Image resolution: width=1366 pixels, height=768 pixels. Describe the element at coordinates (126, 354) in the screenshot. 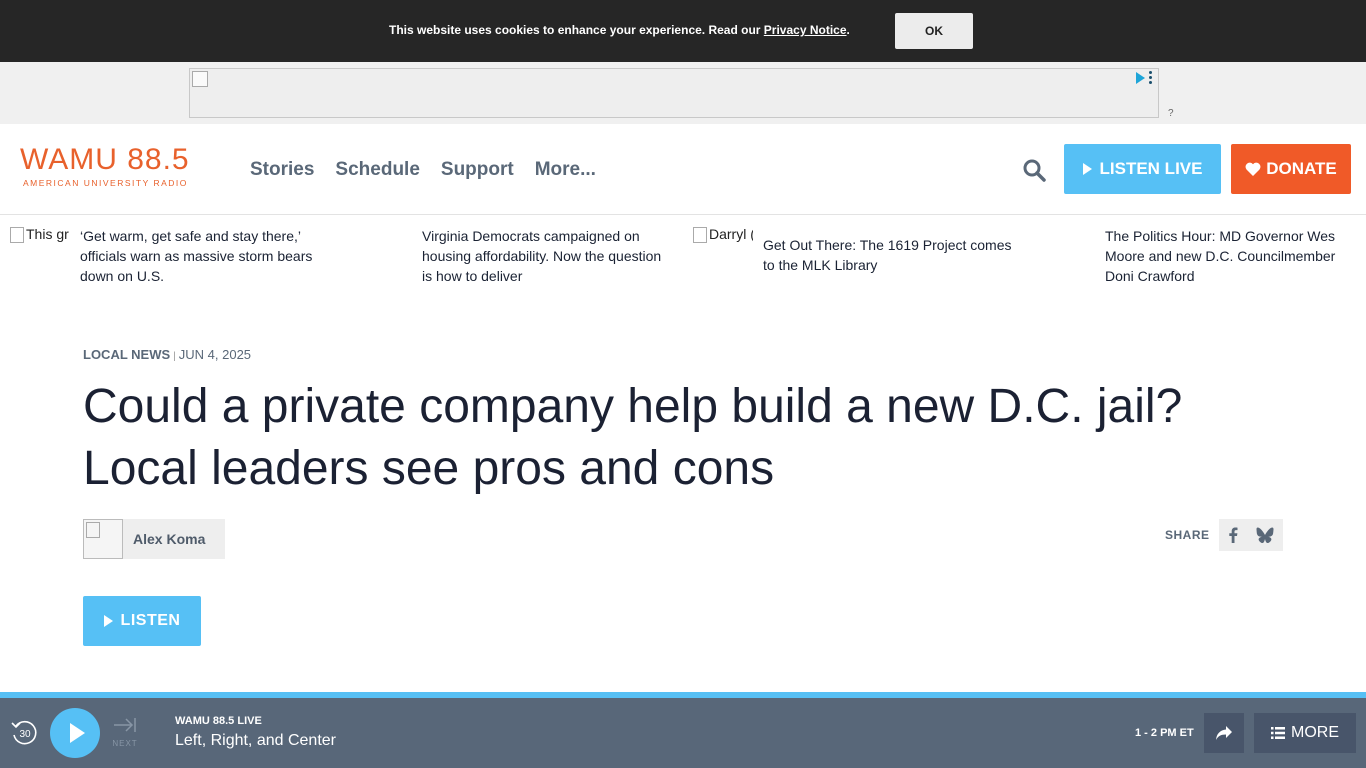

I see `category-link: LOCAL NEWS` at that location.